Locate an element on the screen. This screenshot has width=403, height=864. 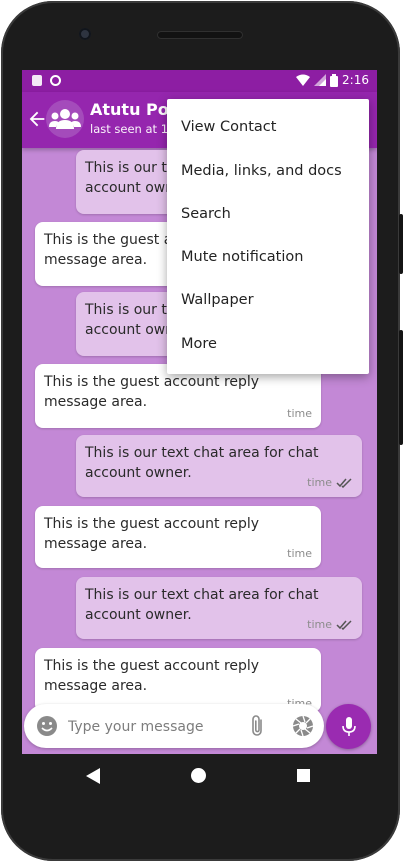
front-camera is located at coordinates (85, 34).